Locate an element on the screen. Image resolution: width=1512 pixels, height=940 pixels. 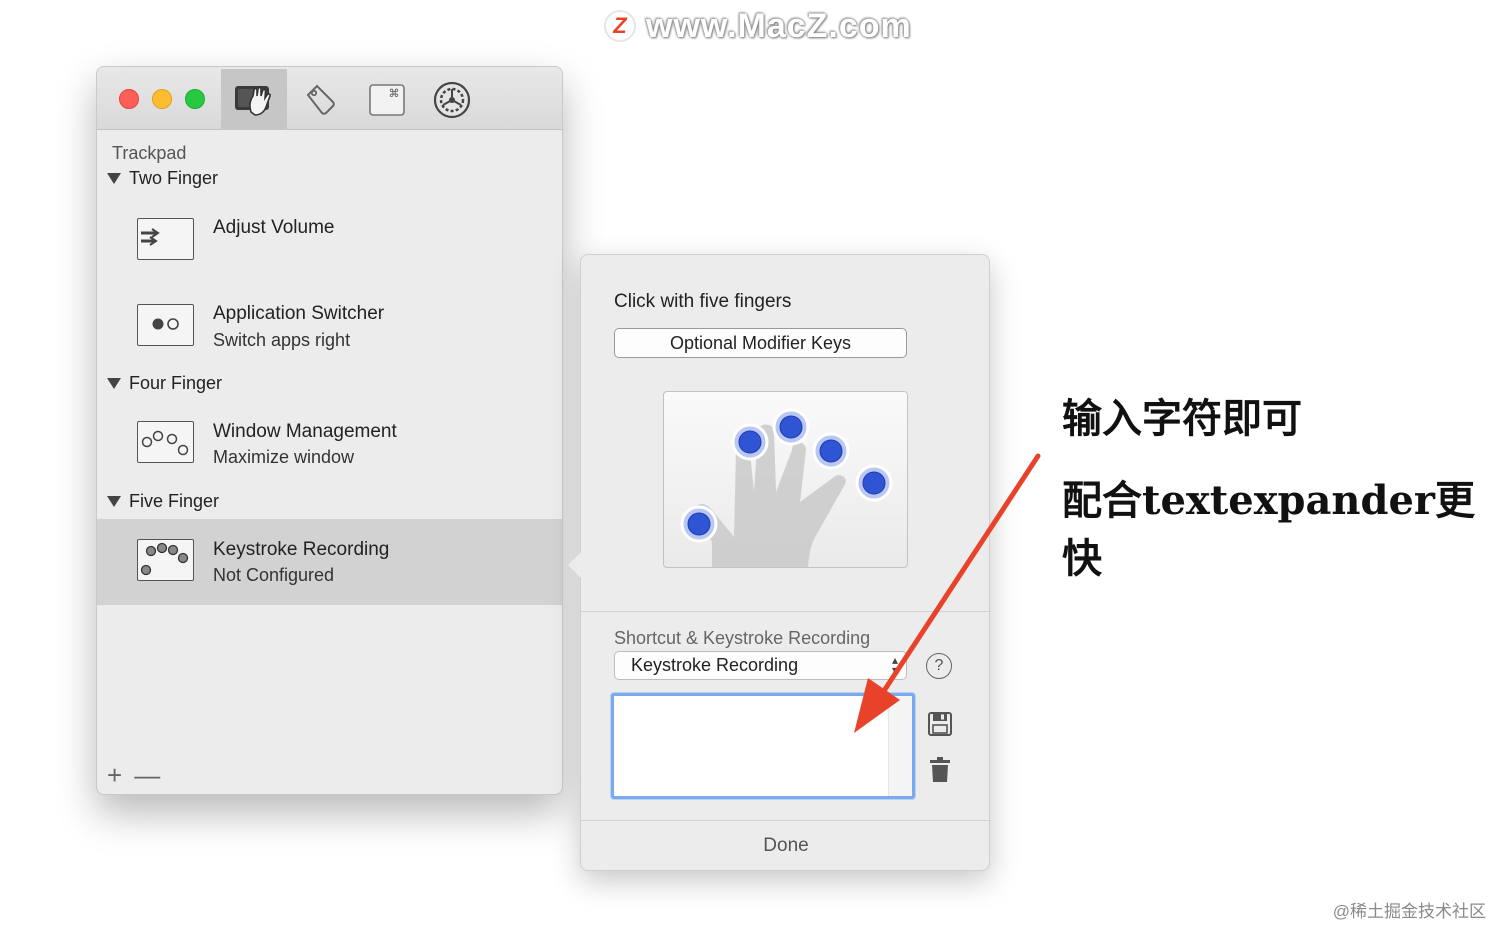
footer-watermark: @稀土掘金技术社区 is located at coordinates (1409, 911).